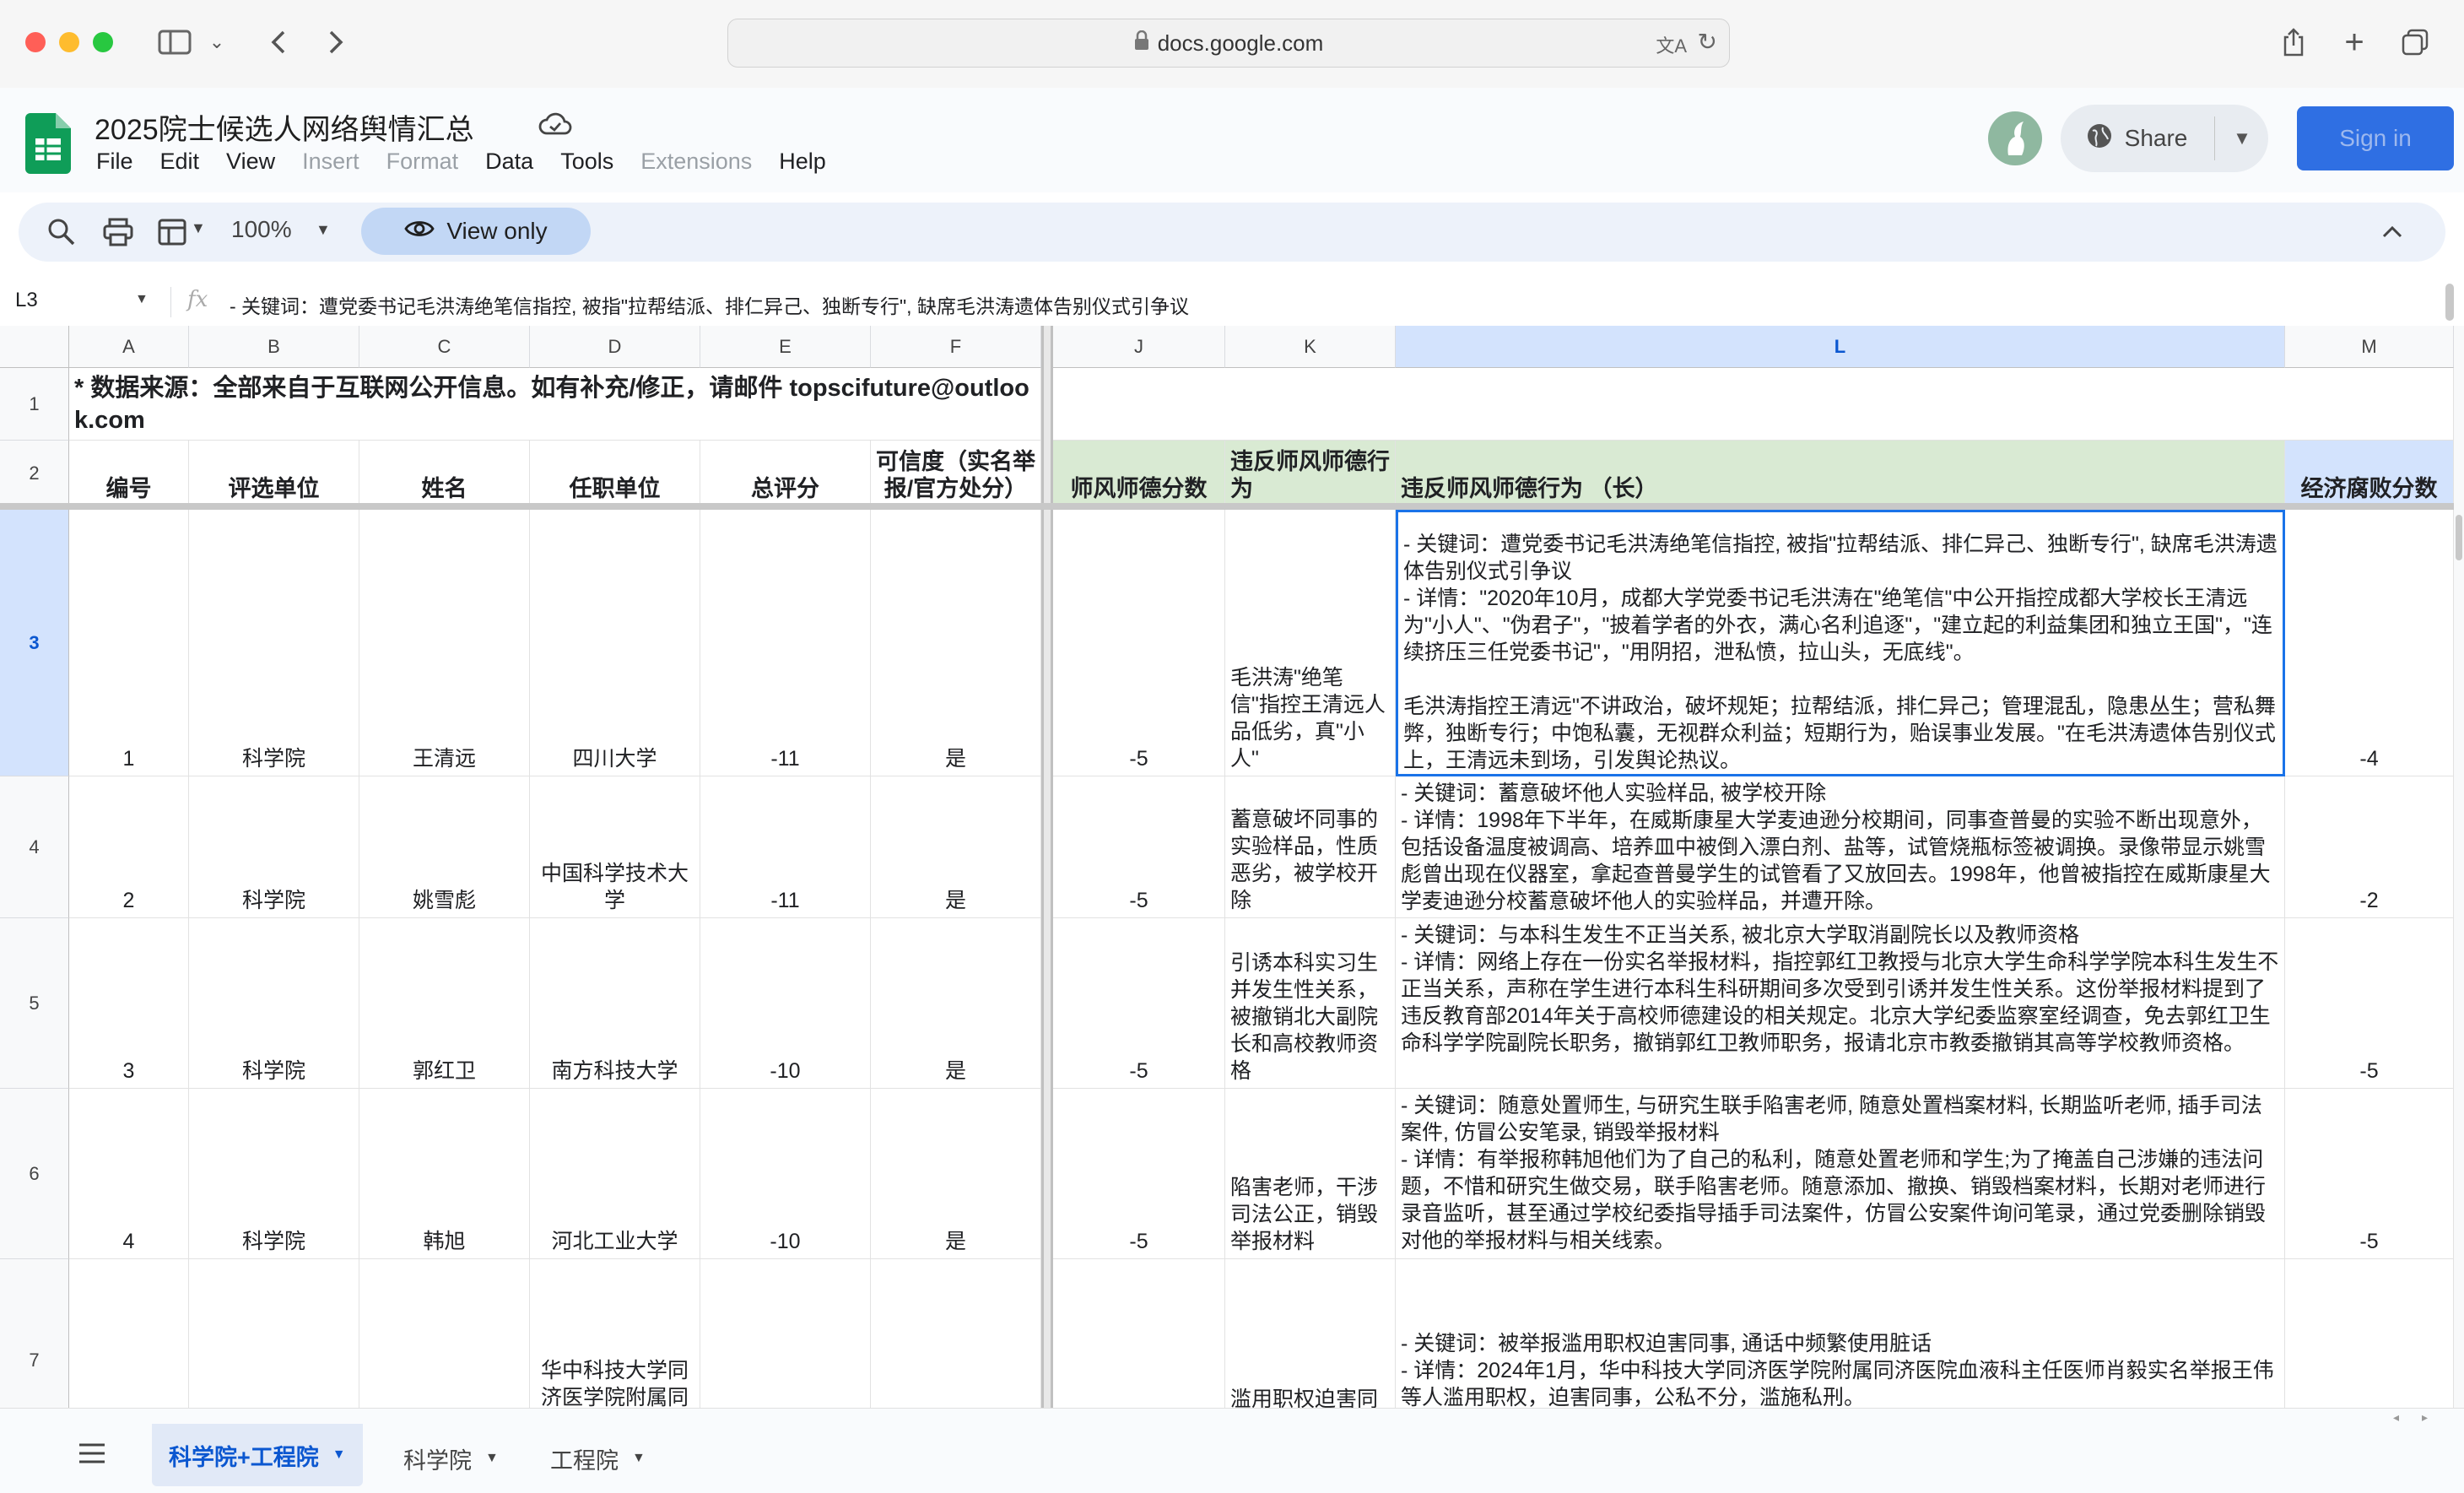  Describe the element at coordinates (956, 1333) in the screenshot. I see `cell-f7` at that location.